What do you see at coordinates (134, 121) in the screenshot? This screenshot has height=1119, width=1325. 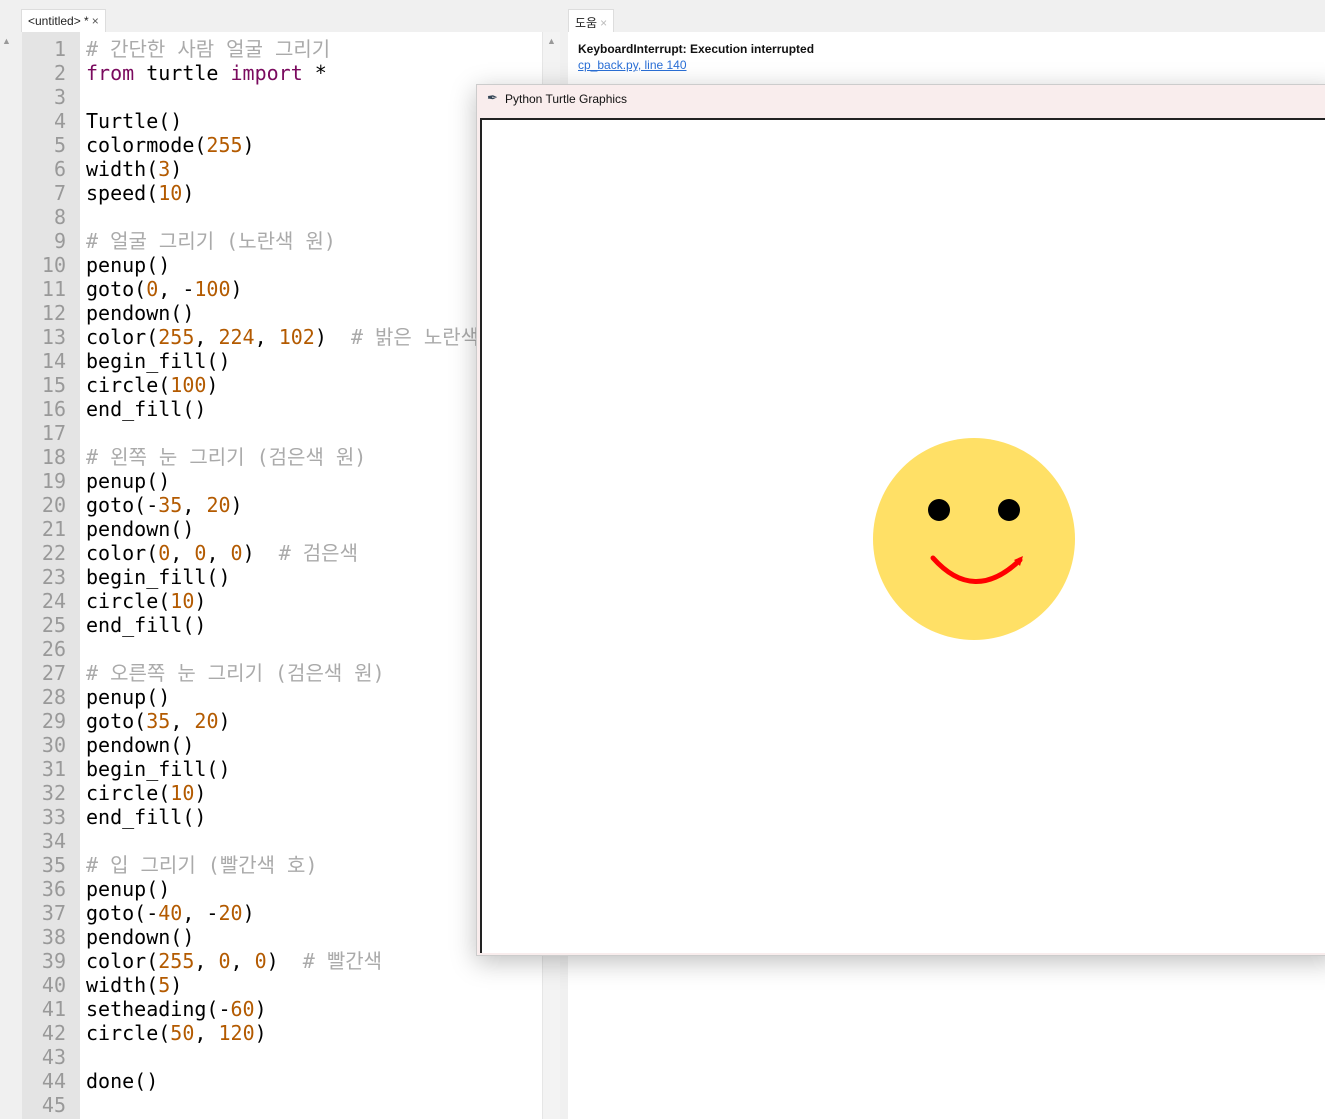 I see `code-line: Turtle()` at bounding box center [134, 121].